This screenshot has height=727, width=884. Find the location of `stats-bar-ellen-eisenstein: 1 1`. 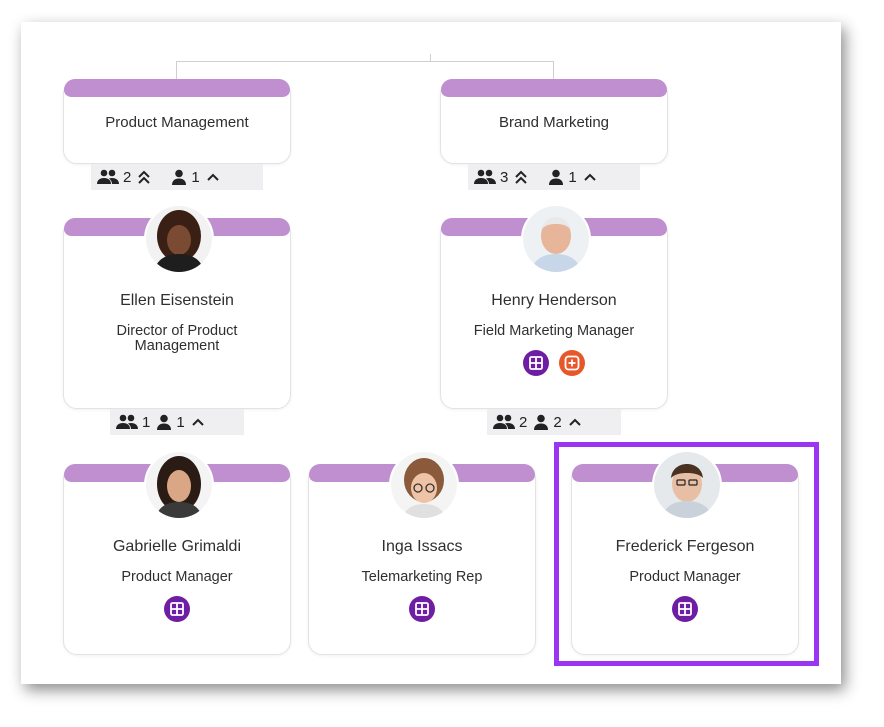

stats-bar-ellen-eisenstein: 1 1 is located at coordinates (177, 422).